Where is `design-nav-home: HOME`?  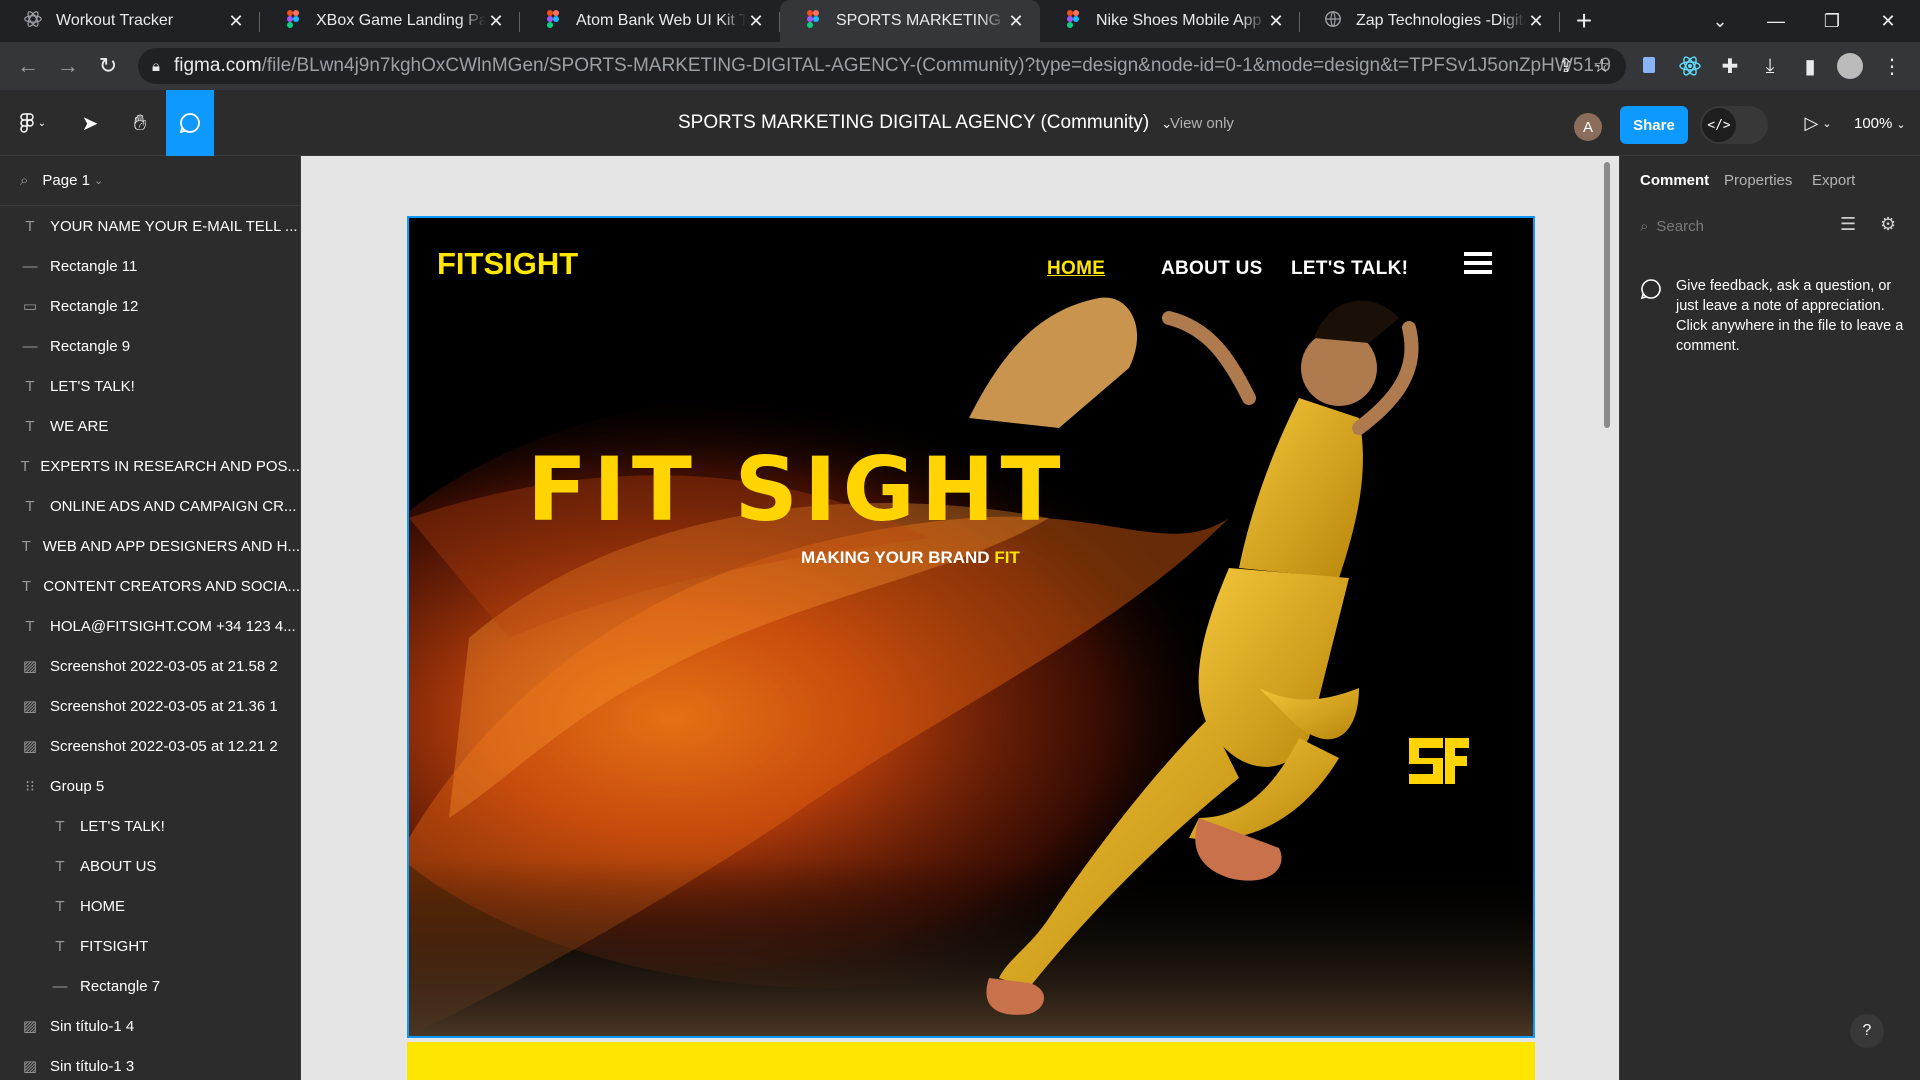 design-nav-home: HOME is located at coordinates (1076, 269).